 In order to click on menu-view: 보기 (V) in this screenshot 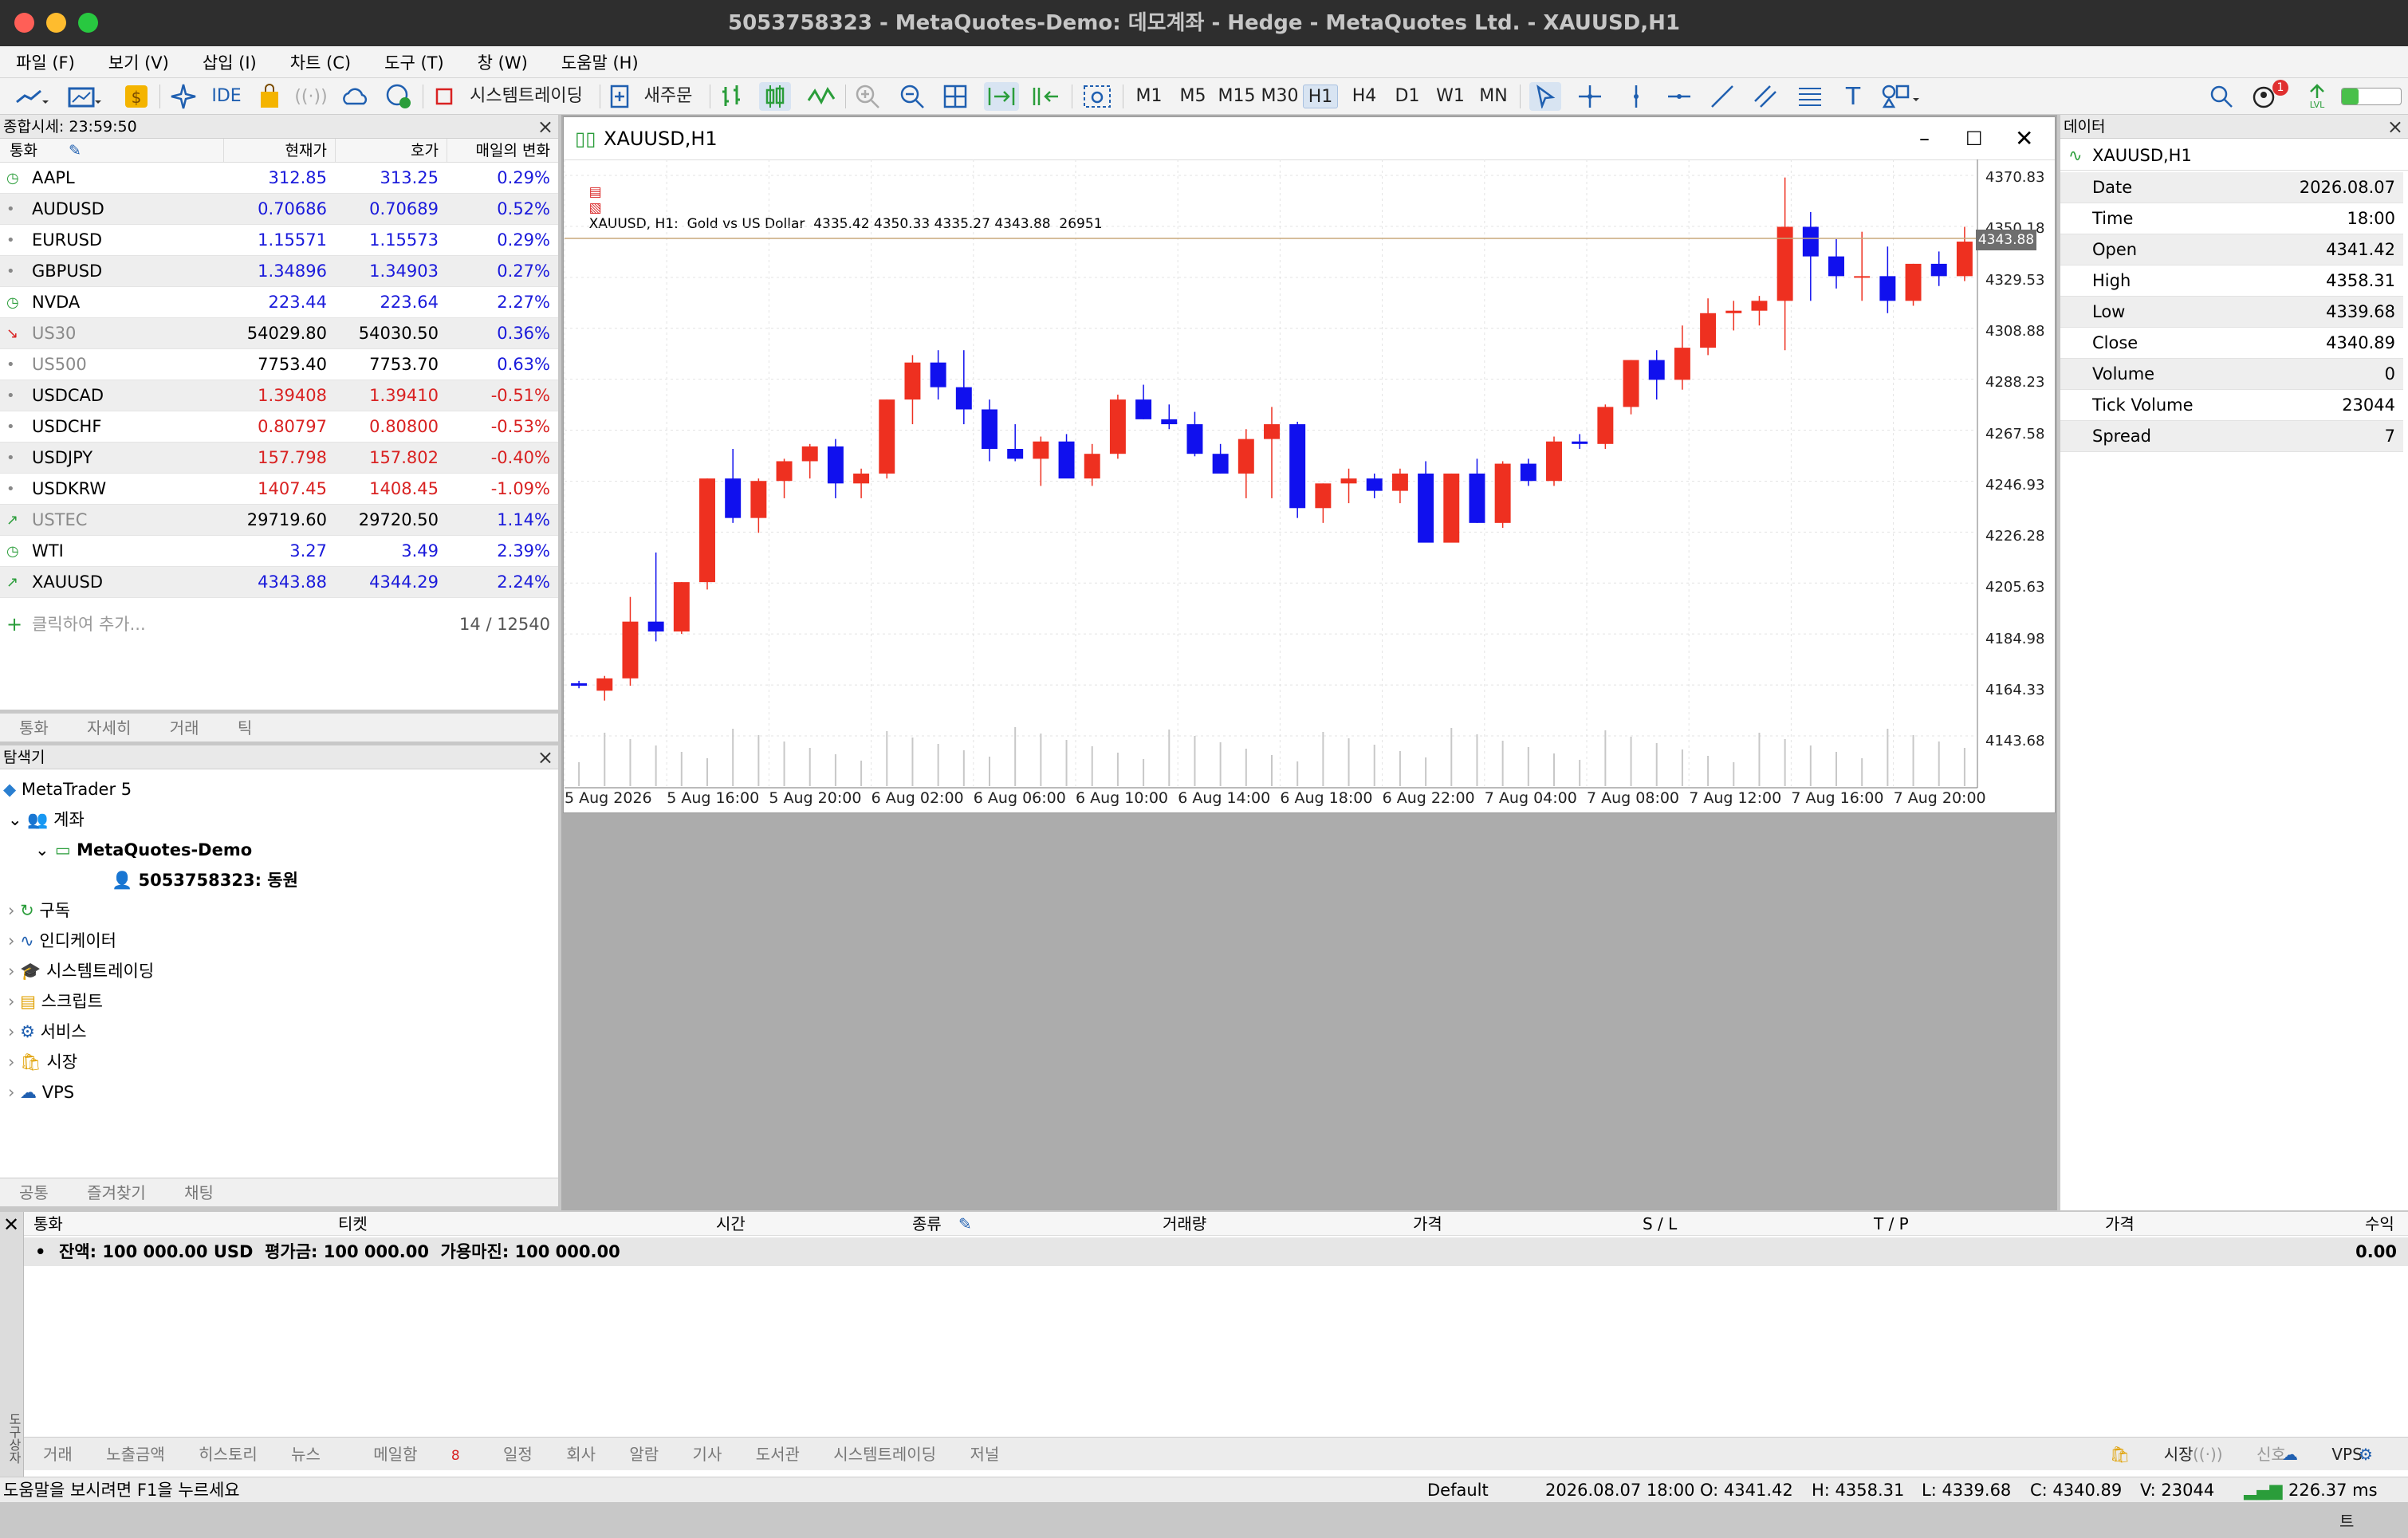, I will do `click(138, 62)`.